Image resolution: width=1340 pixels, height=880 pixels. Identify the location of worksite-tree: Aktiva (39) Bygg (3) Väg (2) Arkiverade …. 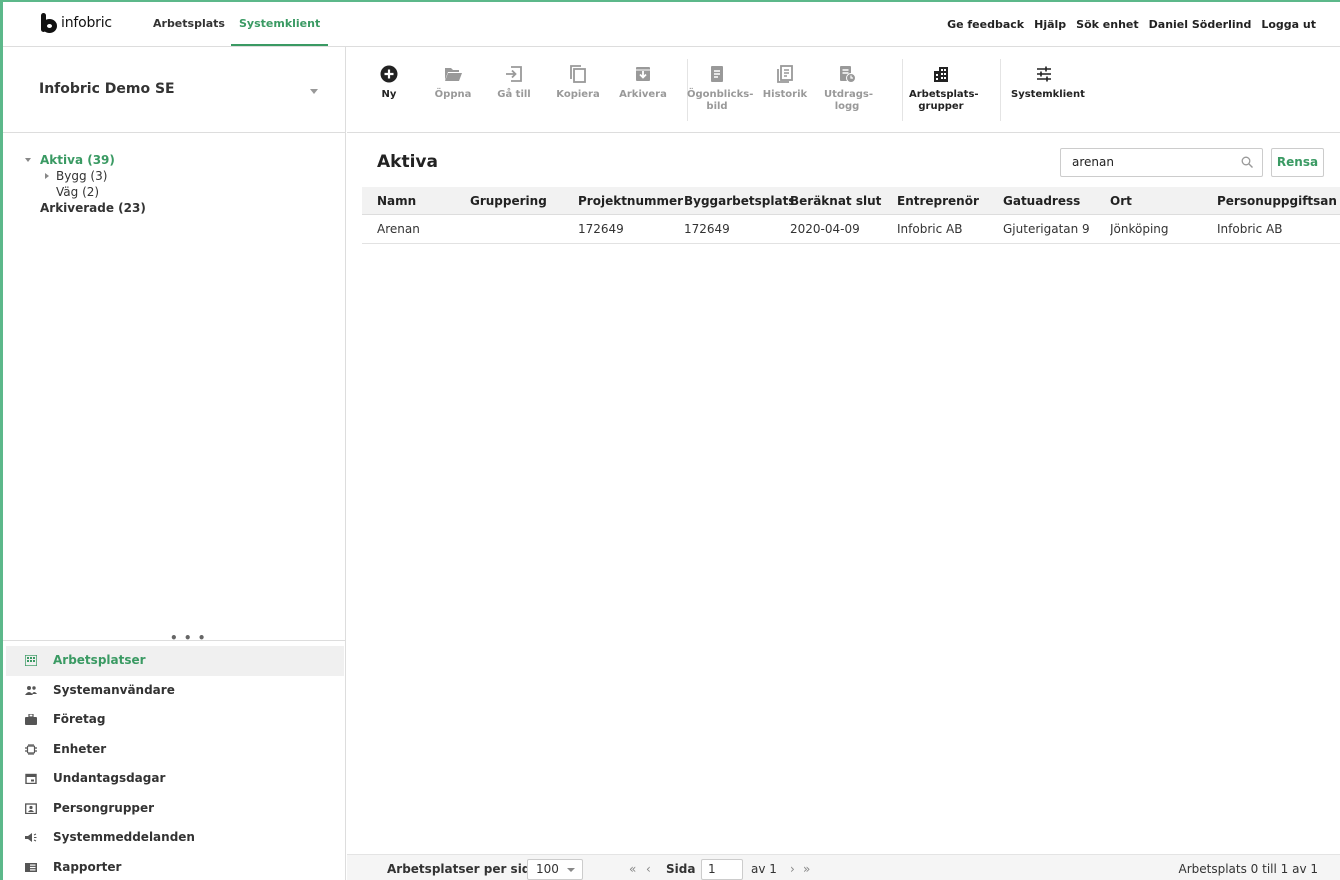
(174, 184).